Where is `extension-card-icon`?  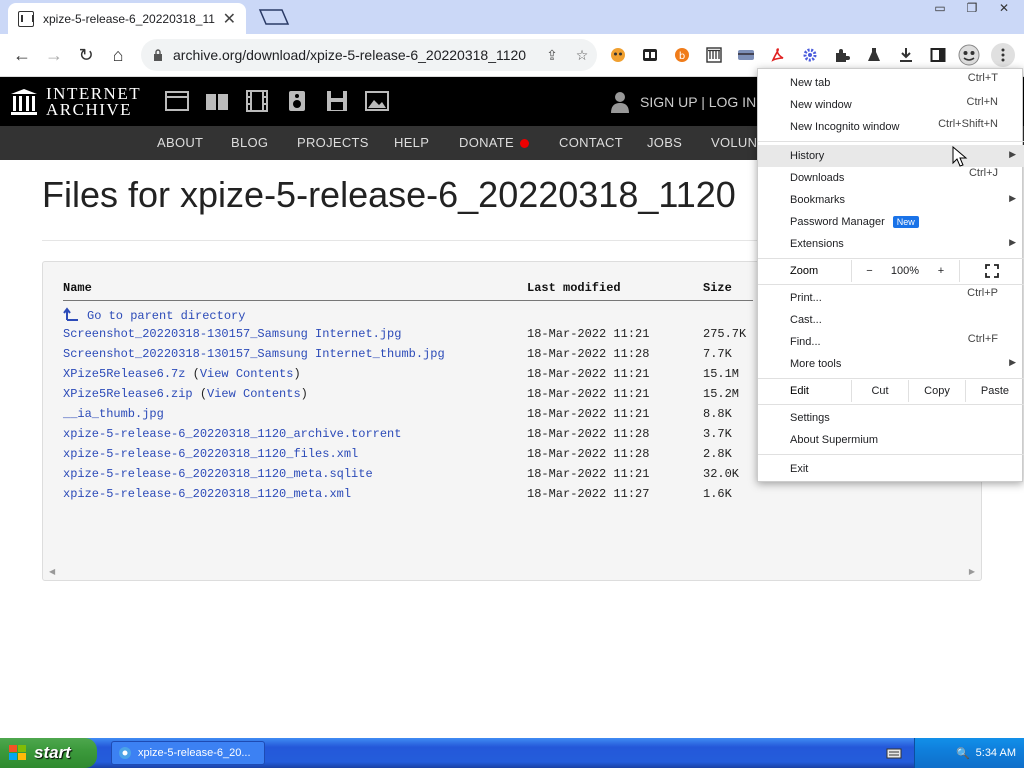
extension-card-icon is located at coordinates (746, 55).